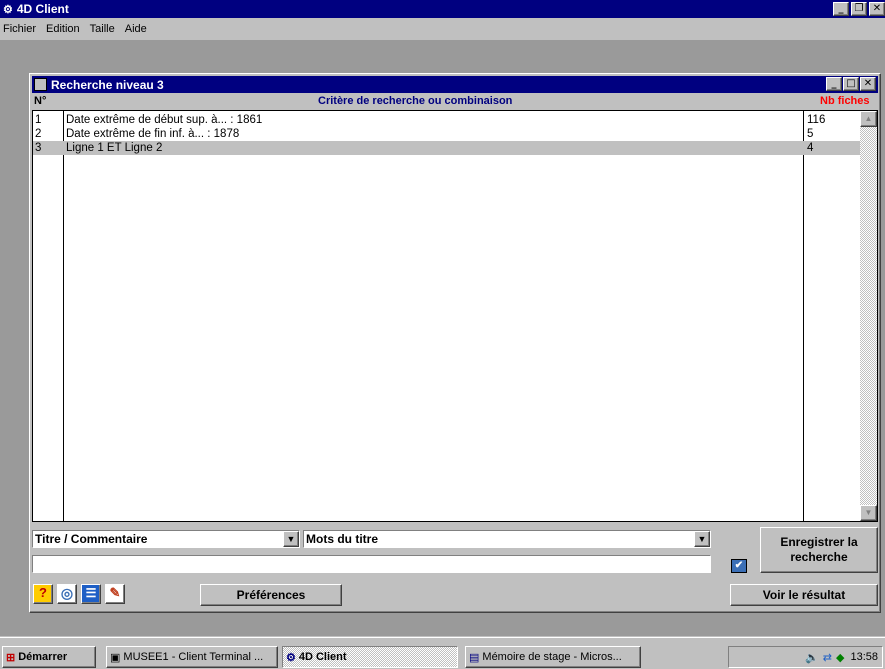 This screenshot has height=669, width=885. Describe the element at coordinates (447, 148) in the screenshot. I see `table-row-selected: 3 Ligne 1 ET Ligne 2 4` at that location.